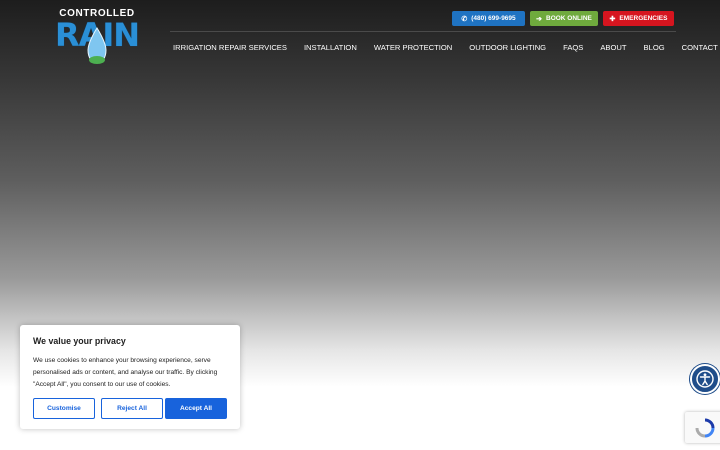  Describe the element at coordinates (507, 47) in the screenshot. I see `nav-outdoor-lighting: OUTDOOR LIGHTING` at that location.